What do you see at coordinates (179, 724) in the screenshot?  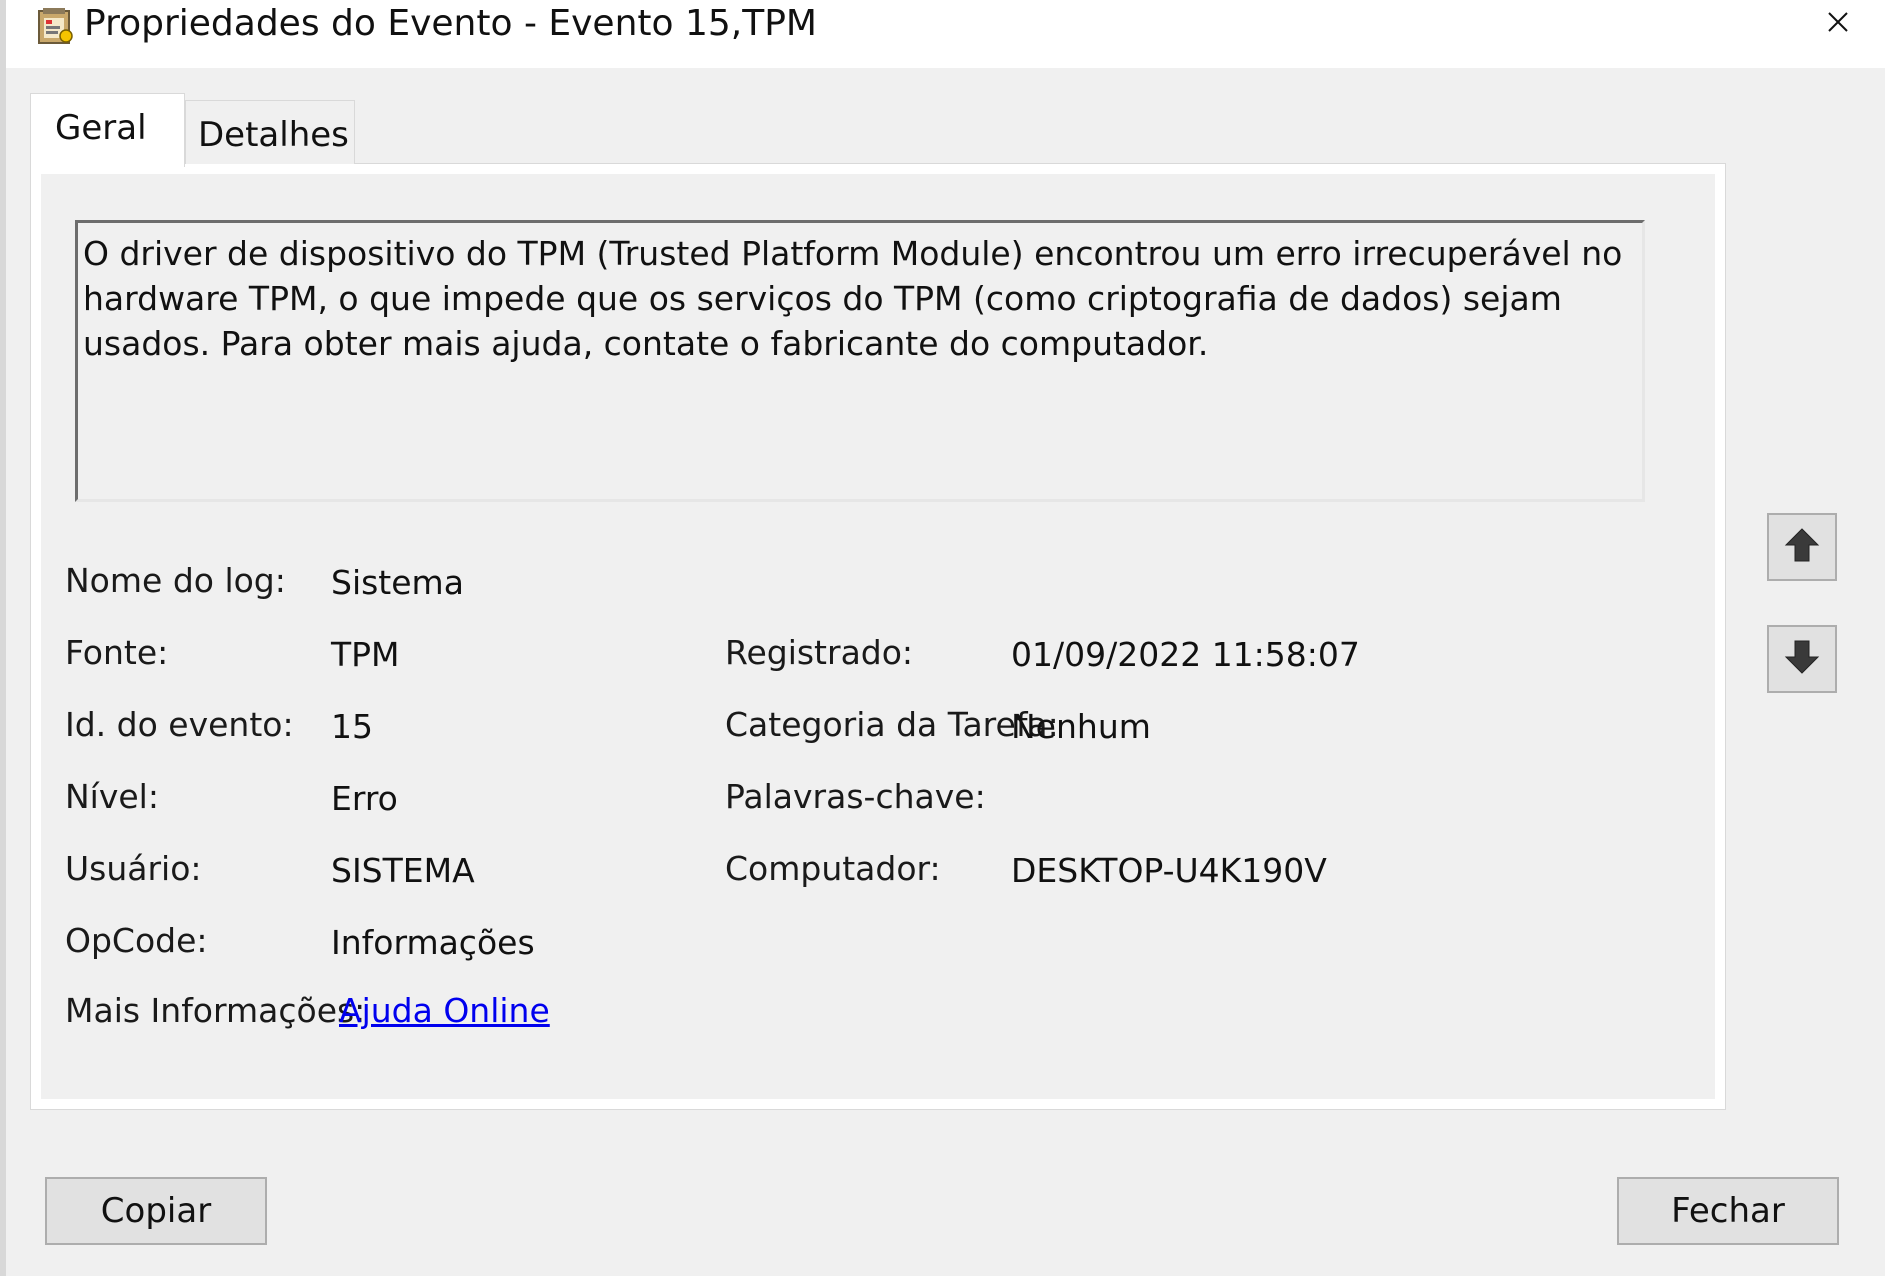 I see `label-event-id: Id. do evento:` at bounding box center [179, 724].